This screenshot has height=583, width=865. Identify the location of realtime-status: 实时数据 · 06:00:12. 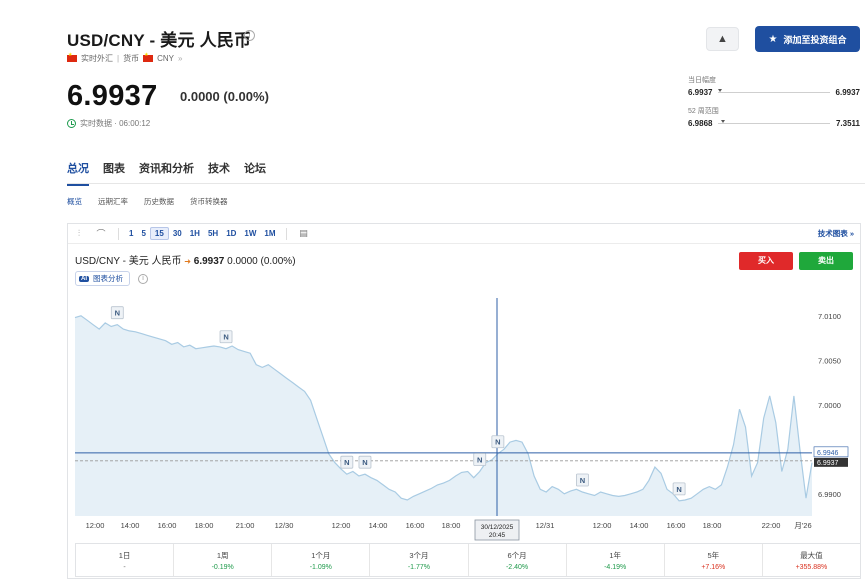
(108, 123).